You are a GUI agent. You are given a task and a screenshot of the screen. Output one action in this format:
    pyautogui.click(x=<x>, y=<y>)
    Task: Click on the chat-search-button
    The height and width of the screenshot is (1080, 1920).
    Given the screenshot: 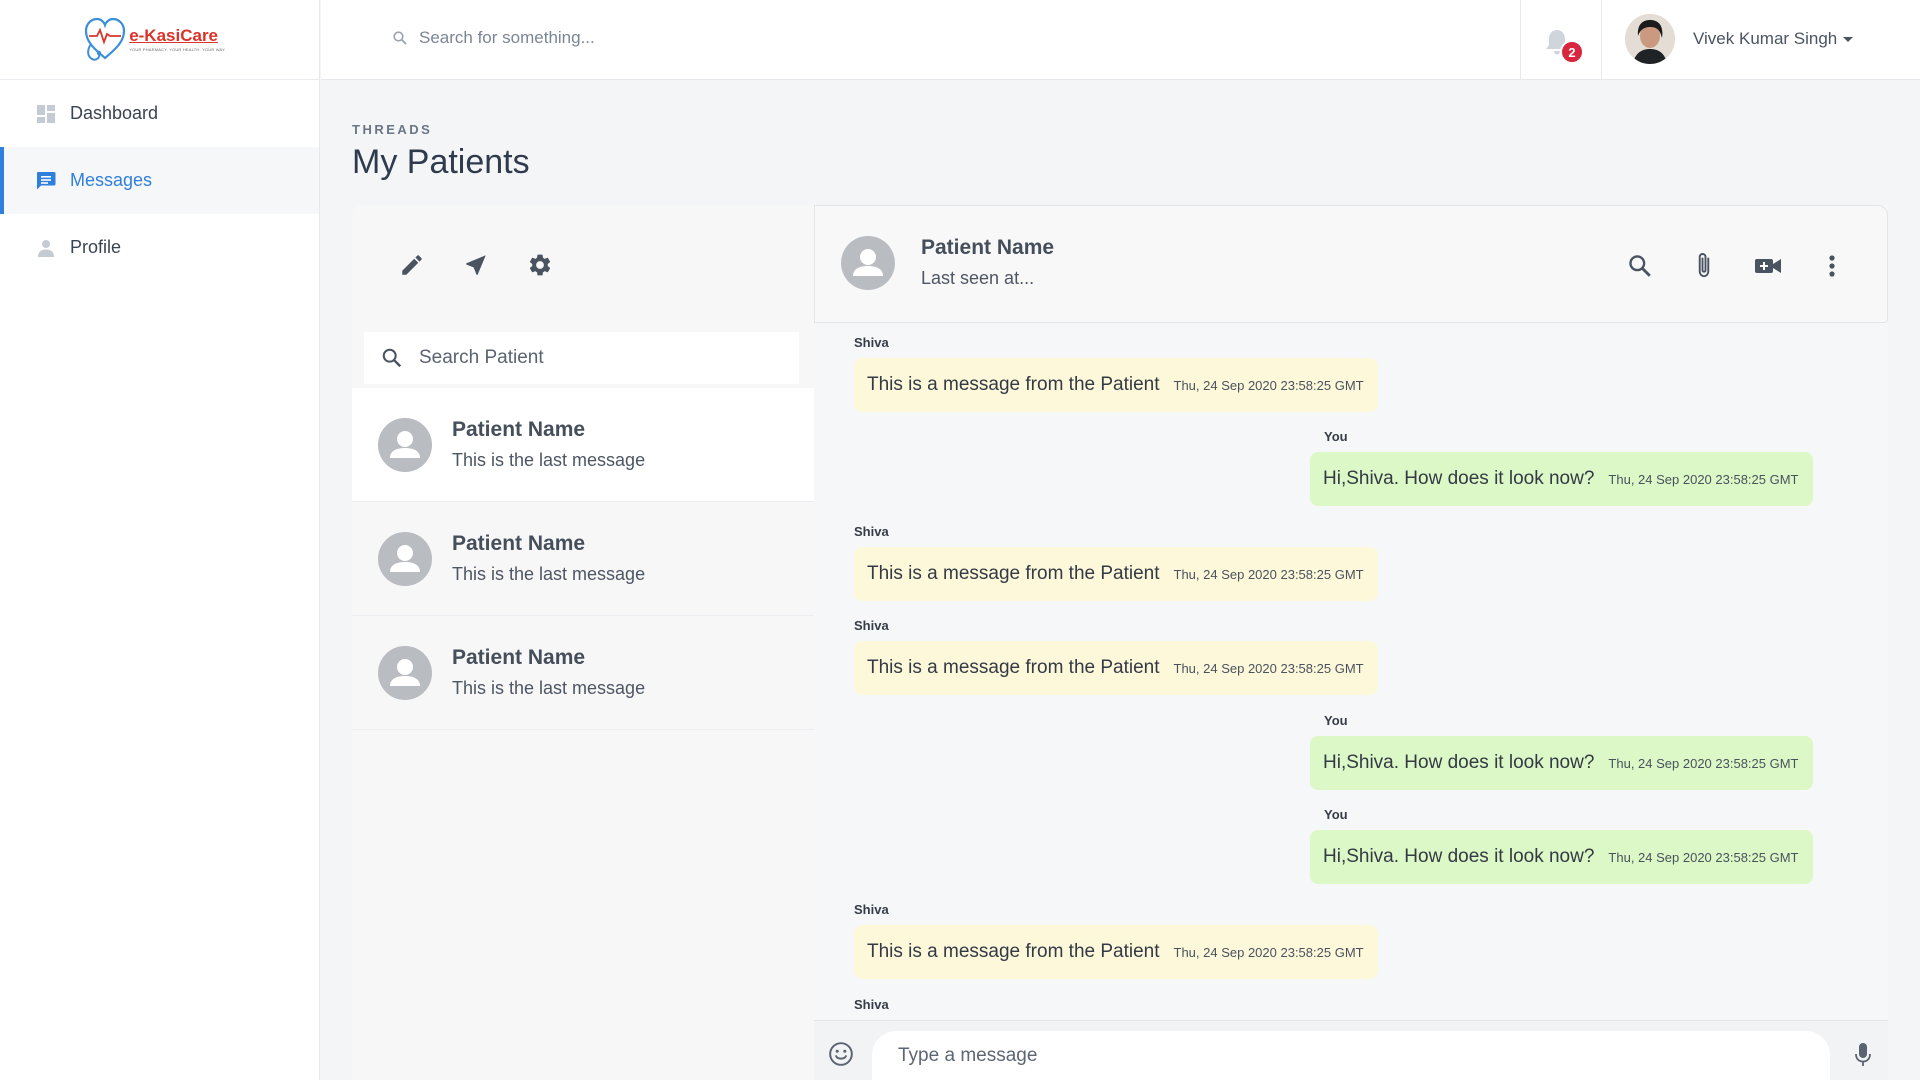 What is the action you would take?
    pyautogui.click(x=1640, y=266)
    